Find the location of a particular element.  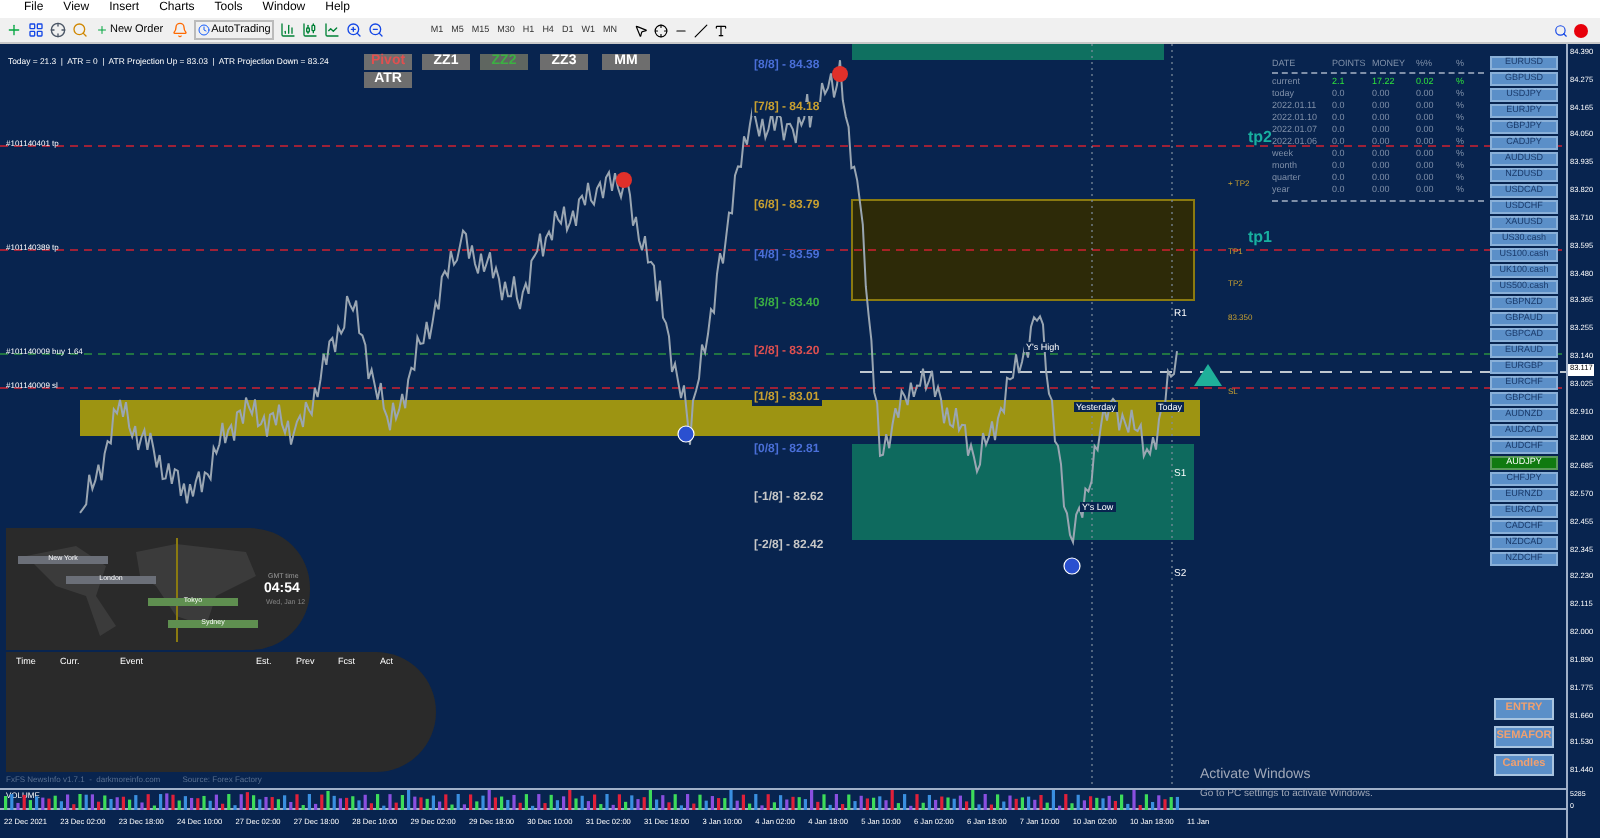

alert-icon is located at coordinates (179, 30).